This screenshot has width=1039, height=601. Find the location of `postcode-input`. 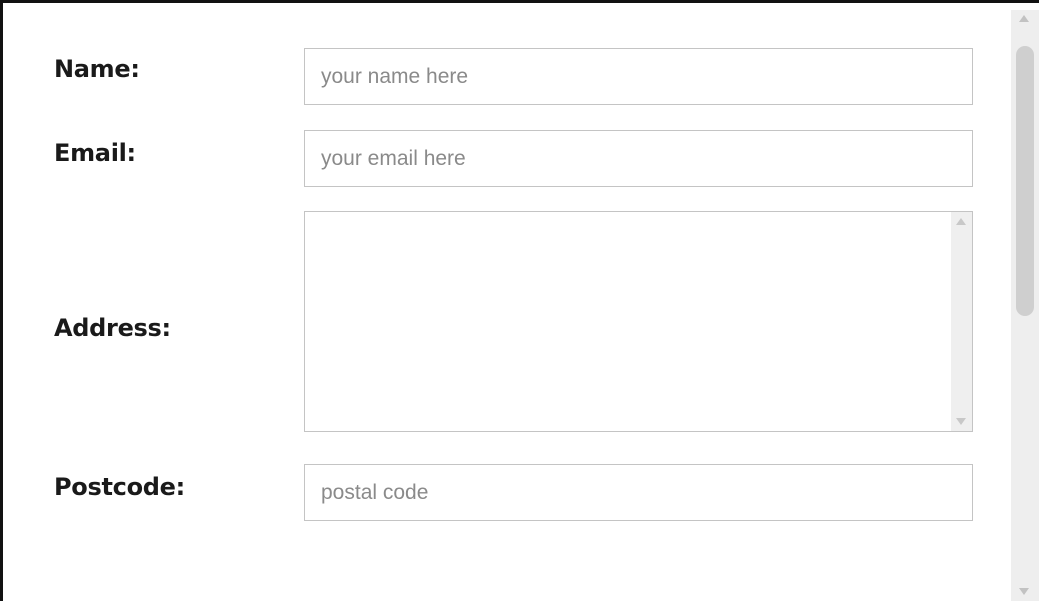

postcode-input is located at coordinates (638, 492).